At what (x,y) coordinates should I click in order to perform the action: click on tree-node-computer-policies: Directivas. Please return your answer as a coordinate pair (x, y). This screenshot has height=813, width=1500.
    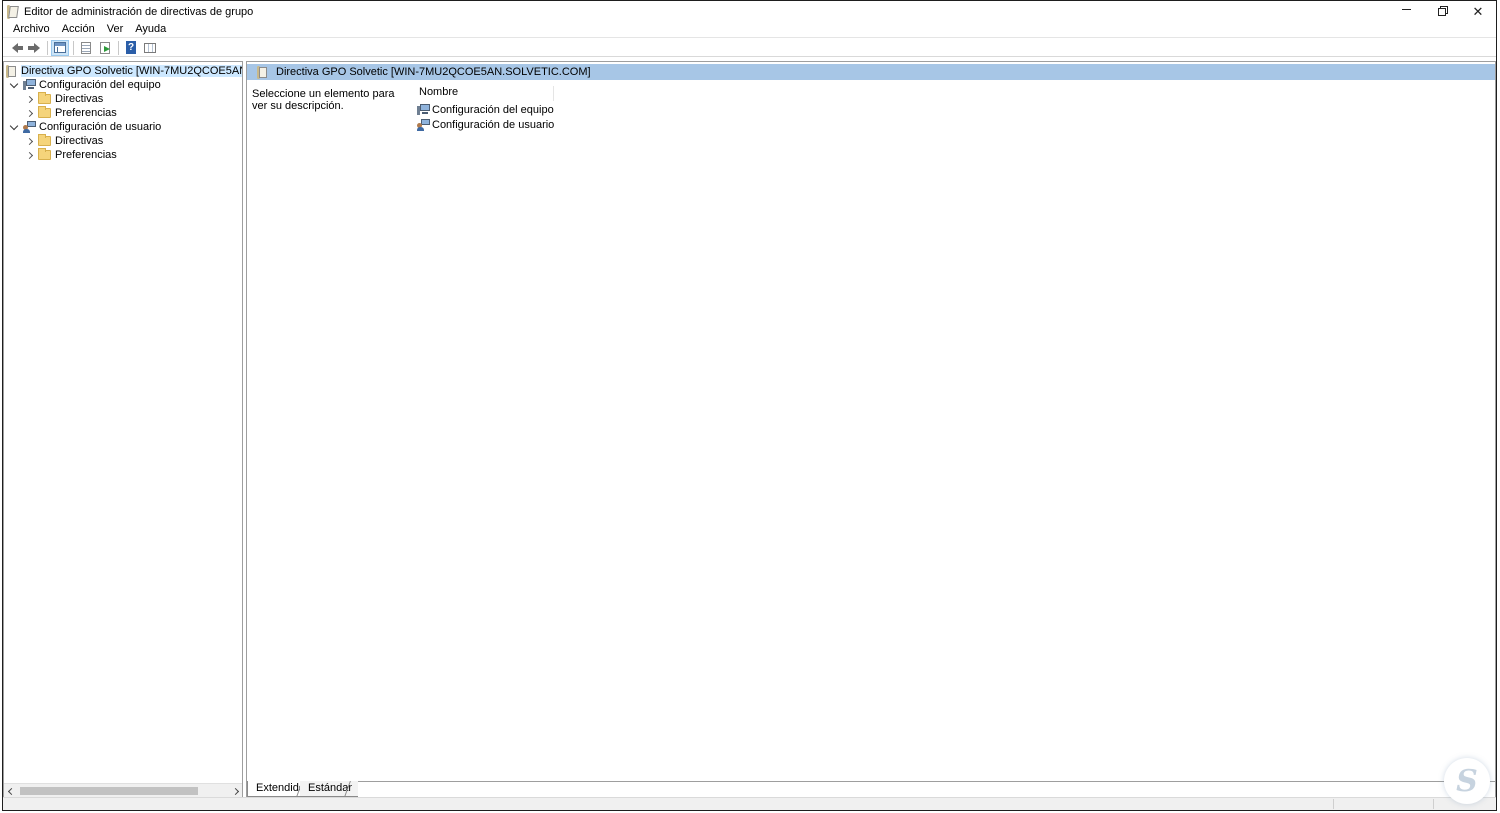
    Looking at the image, I should click on (63, 99).